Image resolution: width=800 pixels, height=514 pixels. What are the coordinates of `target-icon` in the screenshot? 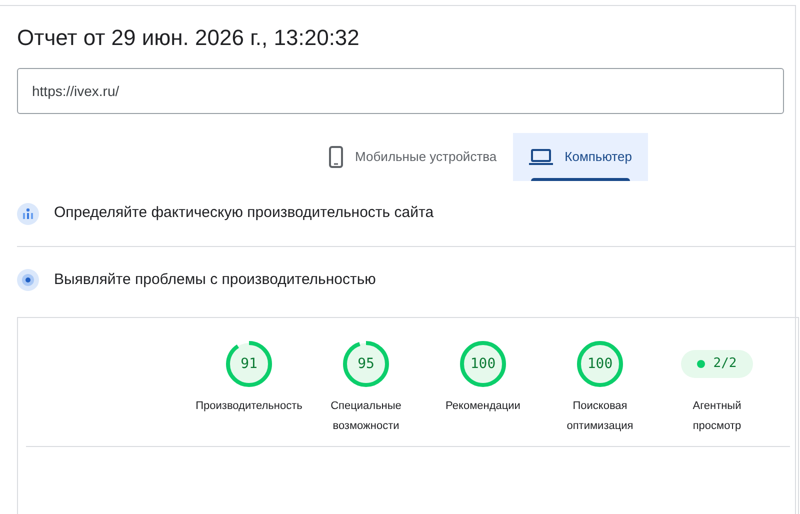 It's located at (28, 280).